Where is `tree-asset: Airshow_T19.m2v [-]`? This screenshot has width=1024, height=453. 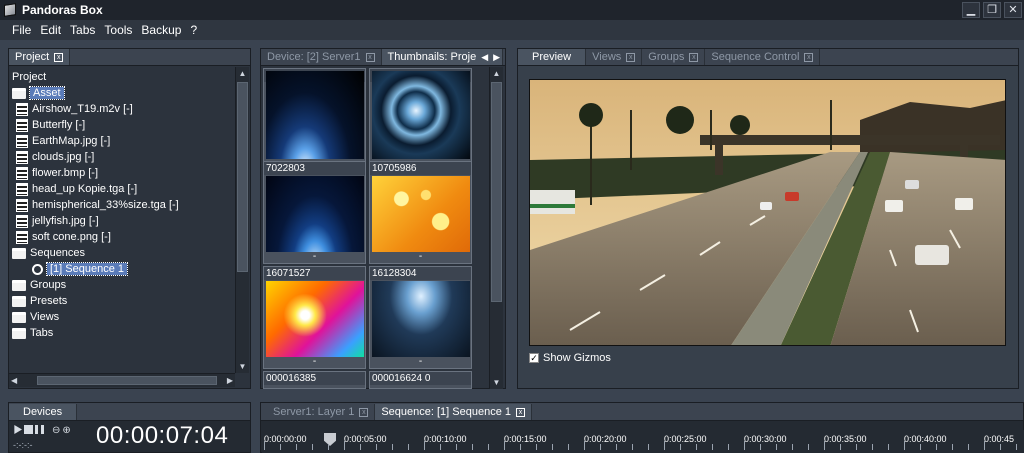 tree-asset: Airshow_T19.m2v [-] is located at coordinates (126, 109).